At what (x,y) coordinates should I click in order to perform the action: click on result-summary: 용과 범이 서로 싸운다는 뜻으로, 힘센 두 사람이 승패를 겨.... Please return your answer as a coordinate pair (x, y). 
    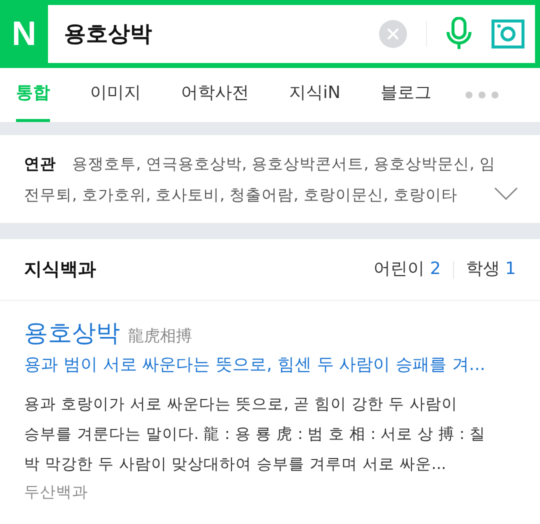
    Looking at the image, I should click on (270, 365).